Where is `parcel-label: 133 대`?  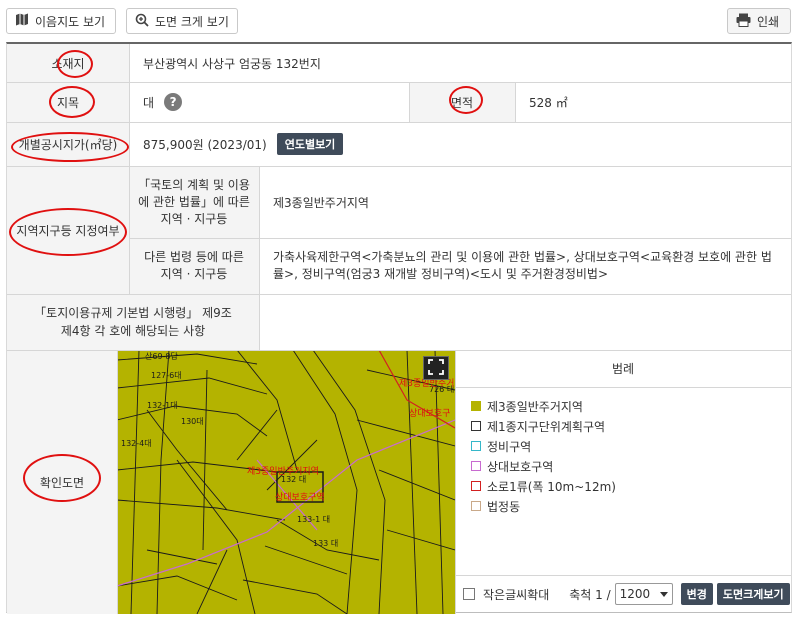 parcel-label: 133 대 is located at coordinates (325, 543).